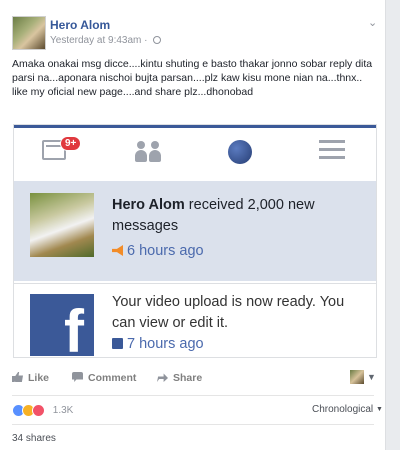  I want to click on reactions-summary: 1.3K, so click(42, 410).